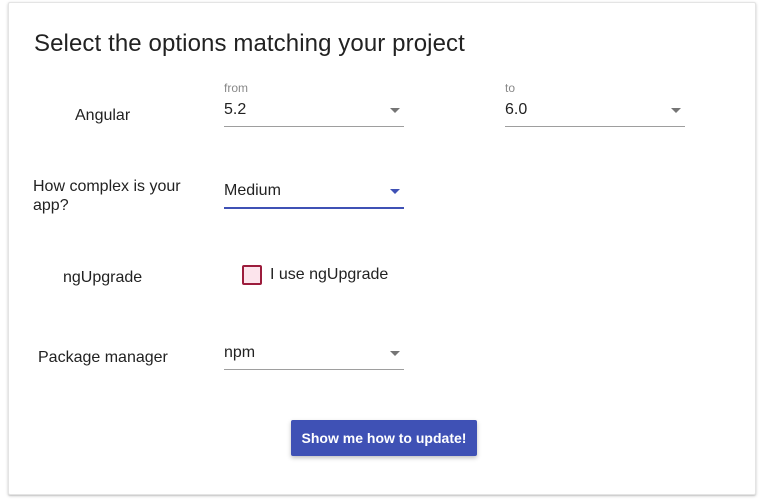 The image size is (762, 503). What do you see at coordinates (314, 185) in the screenshot?
I see `complexity-select: Medium` at bounding box center [314, 185].